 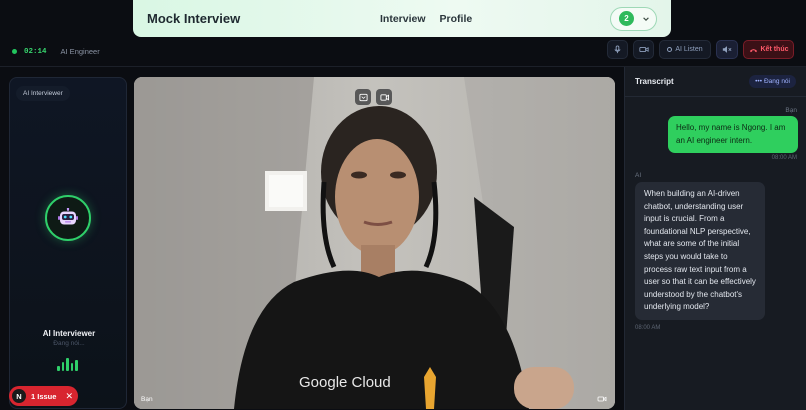 I want to click on nav-links: Interview Profile, so click(x=426, y=19).